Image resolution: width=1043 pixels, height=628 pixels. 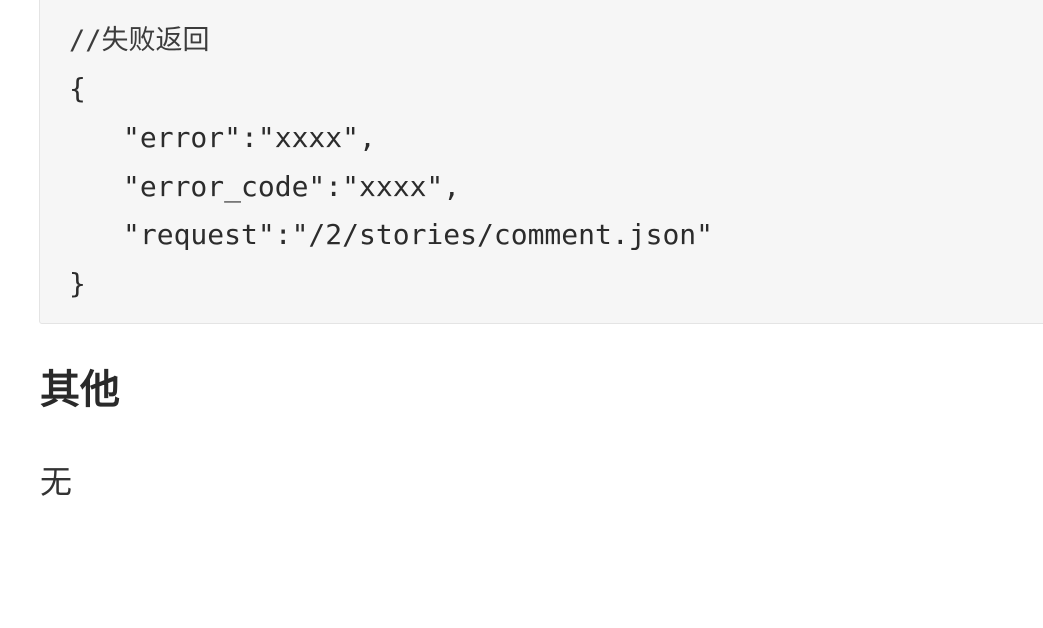 What do you see at coordinates (249, 137) in the screenshot?
I see `code-text-error: "error":"xxxx",` at bounding box center [249, 137].